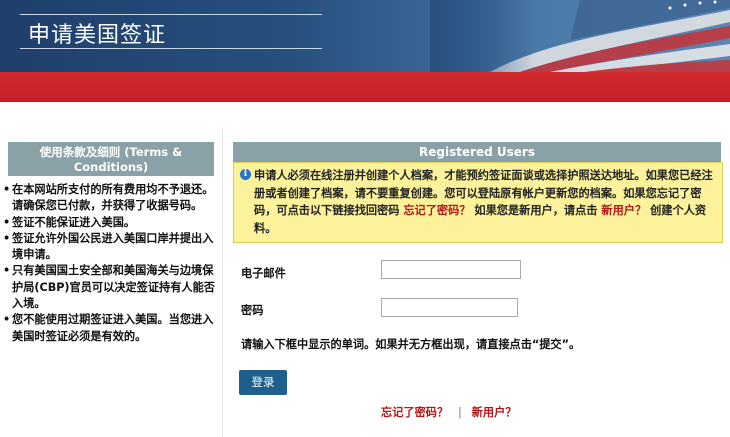 The height and width of the screenshot is (437, 730). What do you see at coordinates (110, 223) in the screenshot?
I see `terms-item: 签证不能保证进入美国。` at bounding box center [110, 223].